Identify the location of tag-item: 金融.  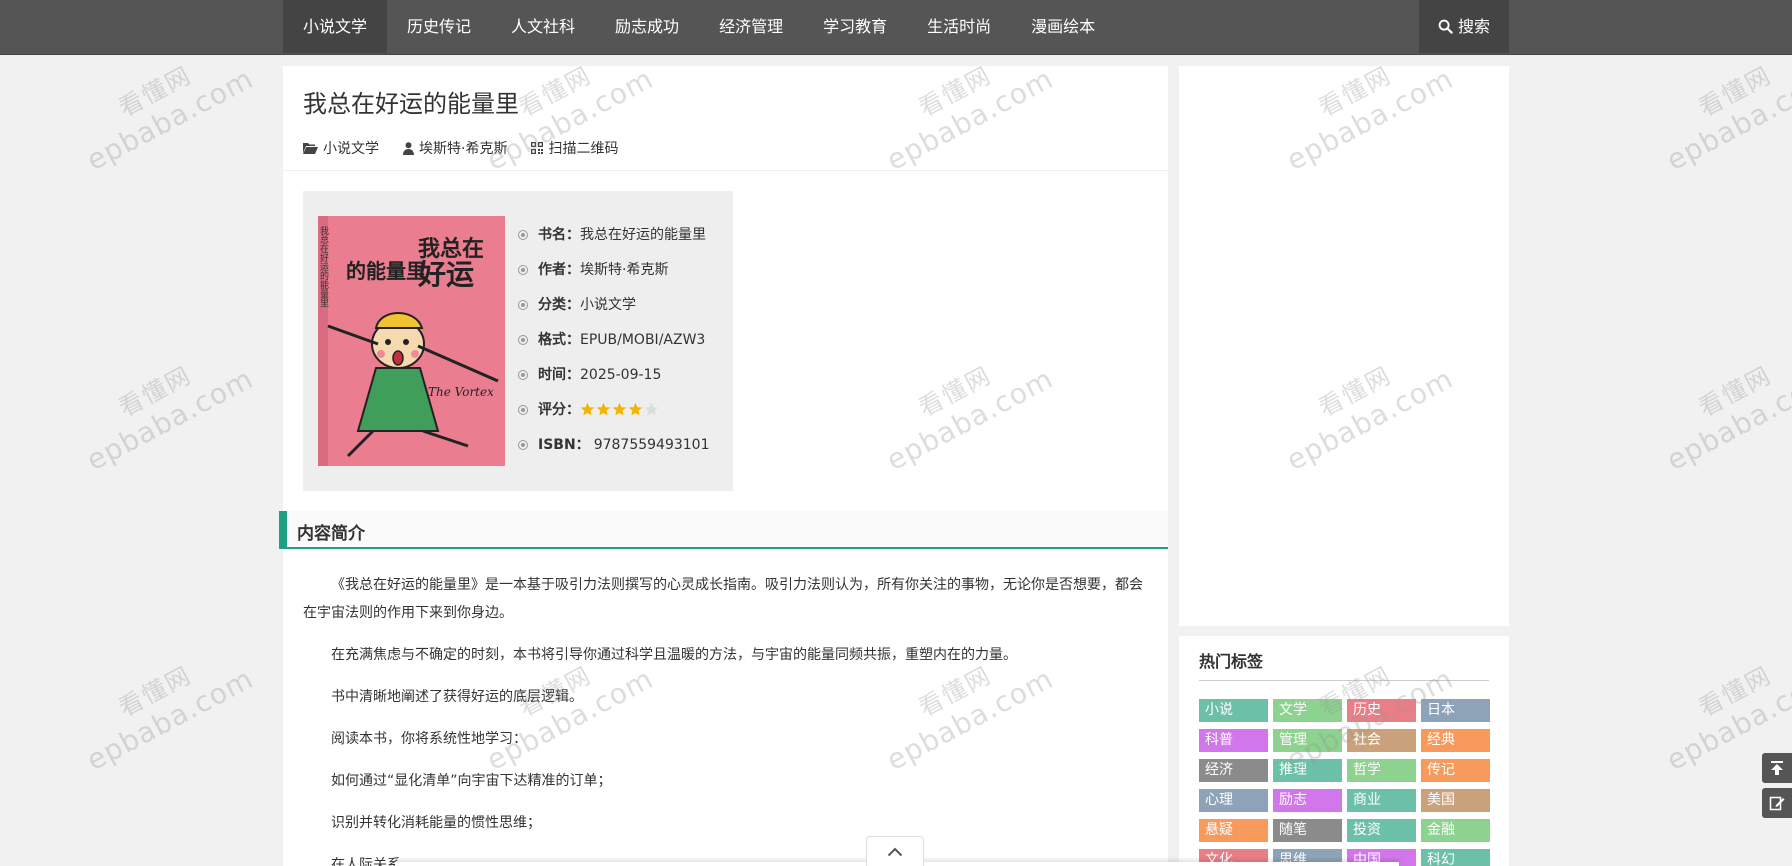
(1455, 830).